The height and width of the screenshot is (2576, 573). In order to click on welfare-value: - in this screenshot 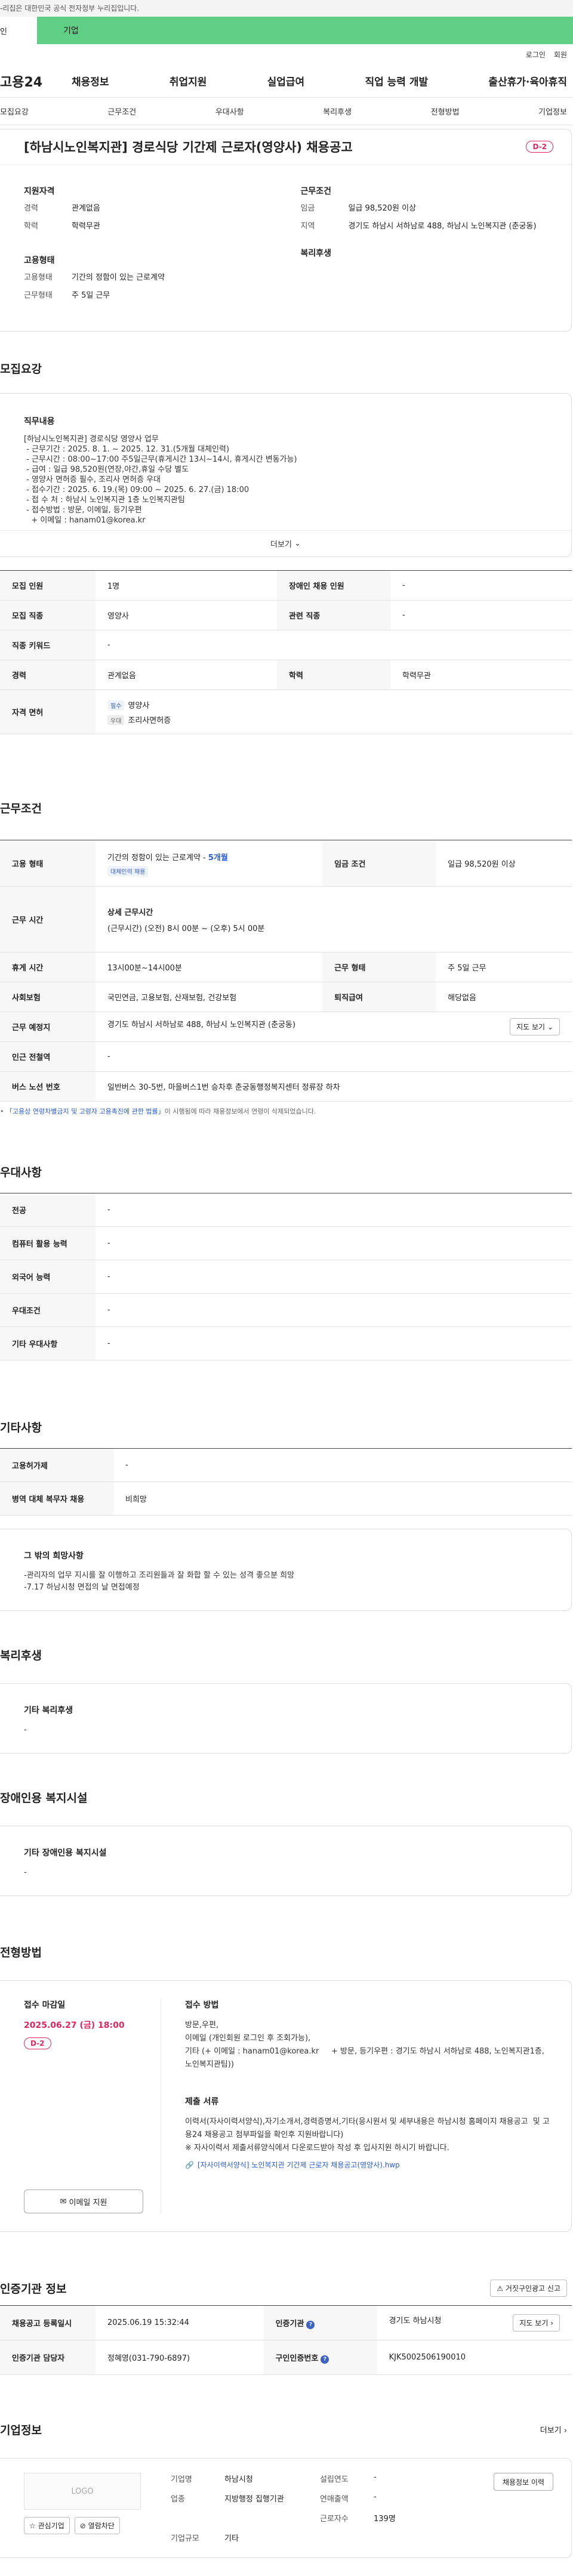, I will do `click(25, 1729)`.